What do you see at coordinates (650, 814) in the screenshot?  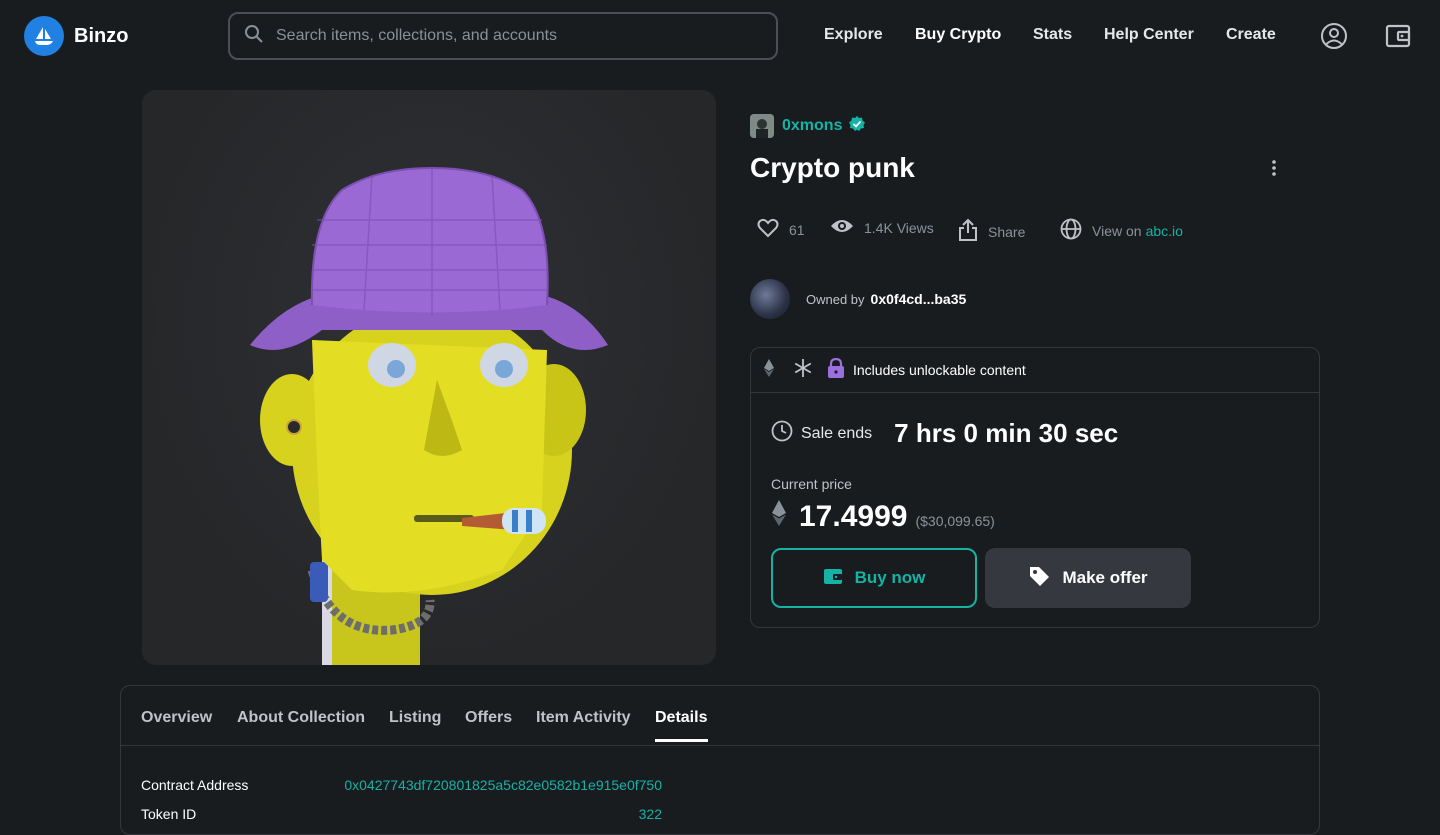 I see `token-id-value: 322` at bounding box center [650, 814].